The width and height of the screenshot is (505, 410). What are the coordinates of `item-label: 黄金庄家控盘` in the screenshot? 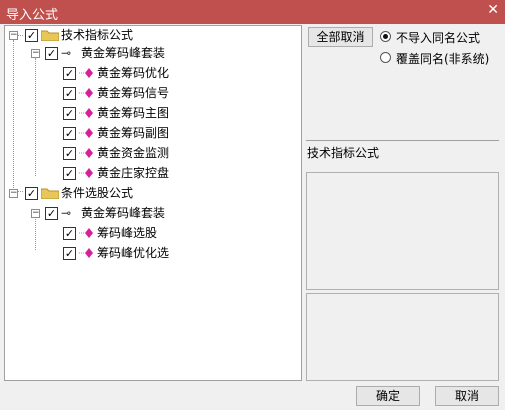 It's located at (133, 173).